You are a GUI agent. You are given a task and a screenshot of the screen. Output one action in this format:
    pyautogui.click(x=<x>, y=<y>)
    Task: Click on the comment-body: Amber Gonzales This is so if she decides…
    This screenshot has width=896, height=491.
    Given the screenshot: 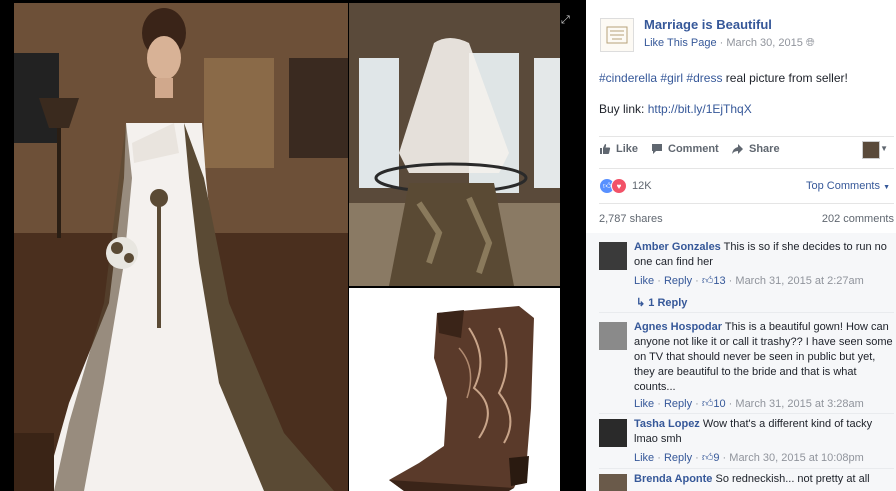 What is the action you would take?
    pyautogui.click(x=765, y=255)
    